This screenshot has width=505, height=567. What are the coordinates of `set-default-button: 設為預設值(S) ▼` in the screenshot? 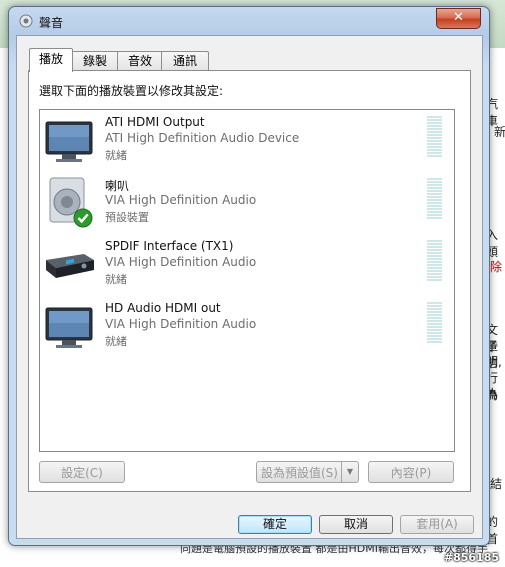 It's located at (307, 472).